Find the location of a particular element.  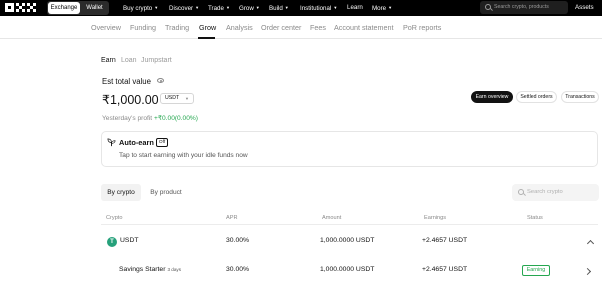

nav-learn: Learn is located at coordinates (355, 8).